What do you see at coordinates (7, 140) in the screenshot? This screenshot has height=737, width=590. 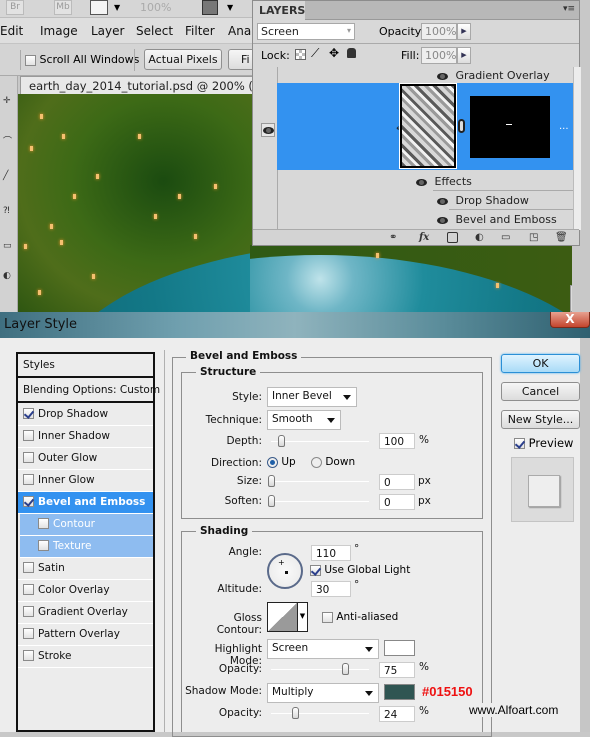 I see `lasso-tool-icon: ⌒` at bounding box center [7, 140].